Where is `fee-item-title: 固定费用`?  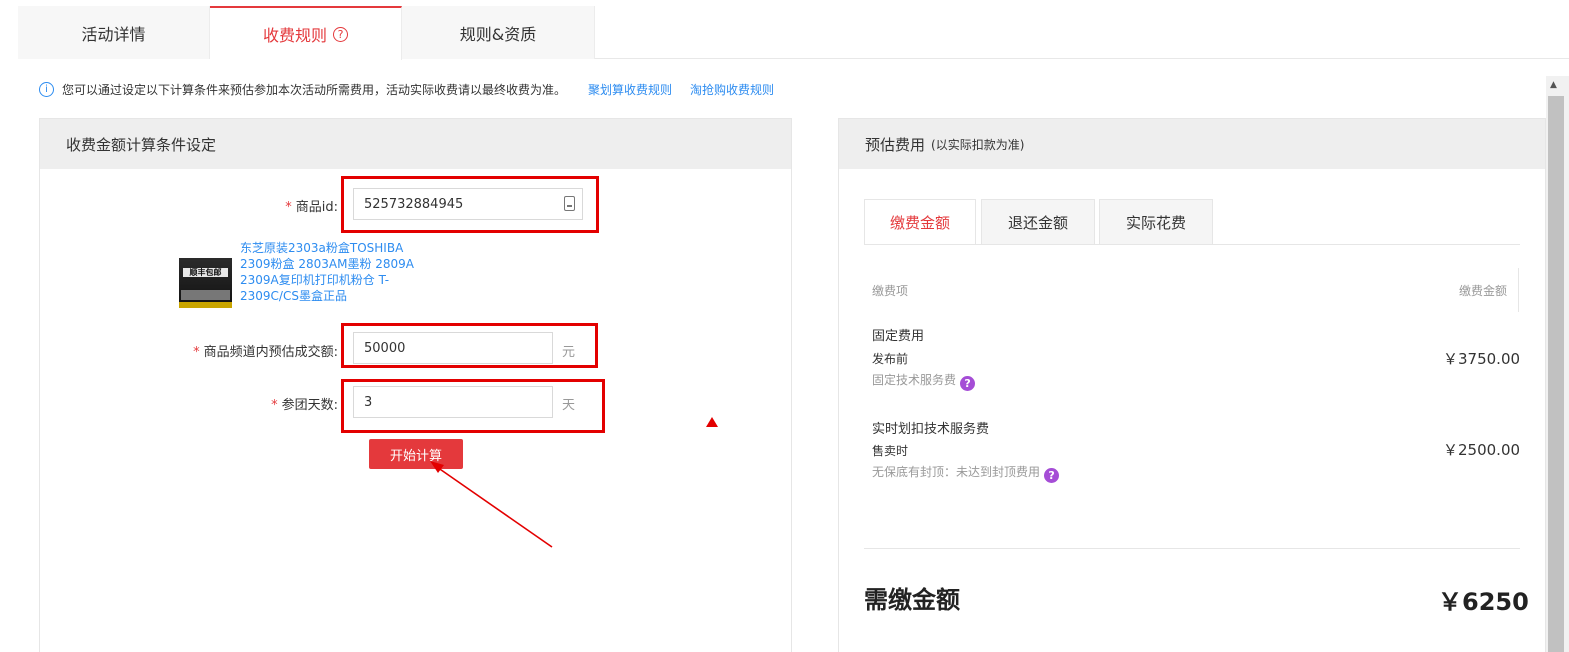 fee-item-title: 固定费用 is located at coordinates (898, 336).